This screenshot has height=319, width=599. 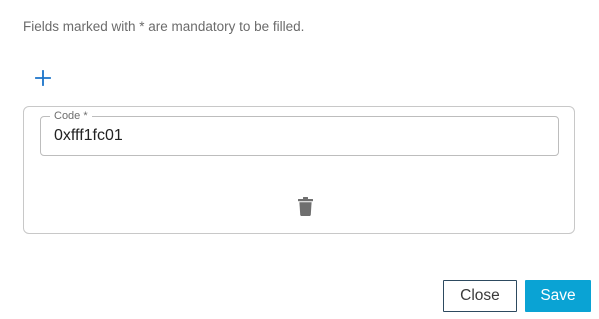 What do you see at coordinates (558, 296) in the screenshot?
I see `save-button: Save` at bounding box center [558, 296].